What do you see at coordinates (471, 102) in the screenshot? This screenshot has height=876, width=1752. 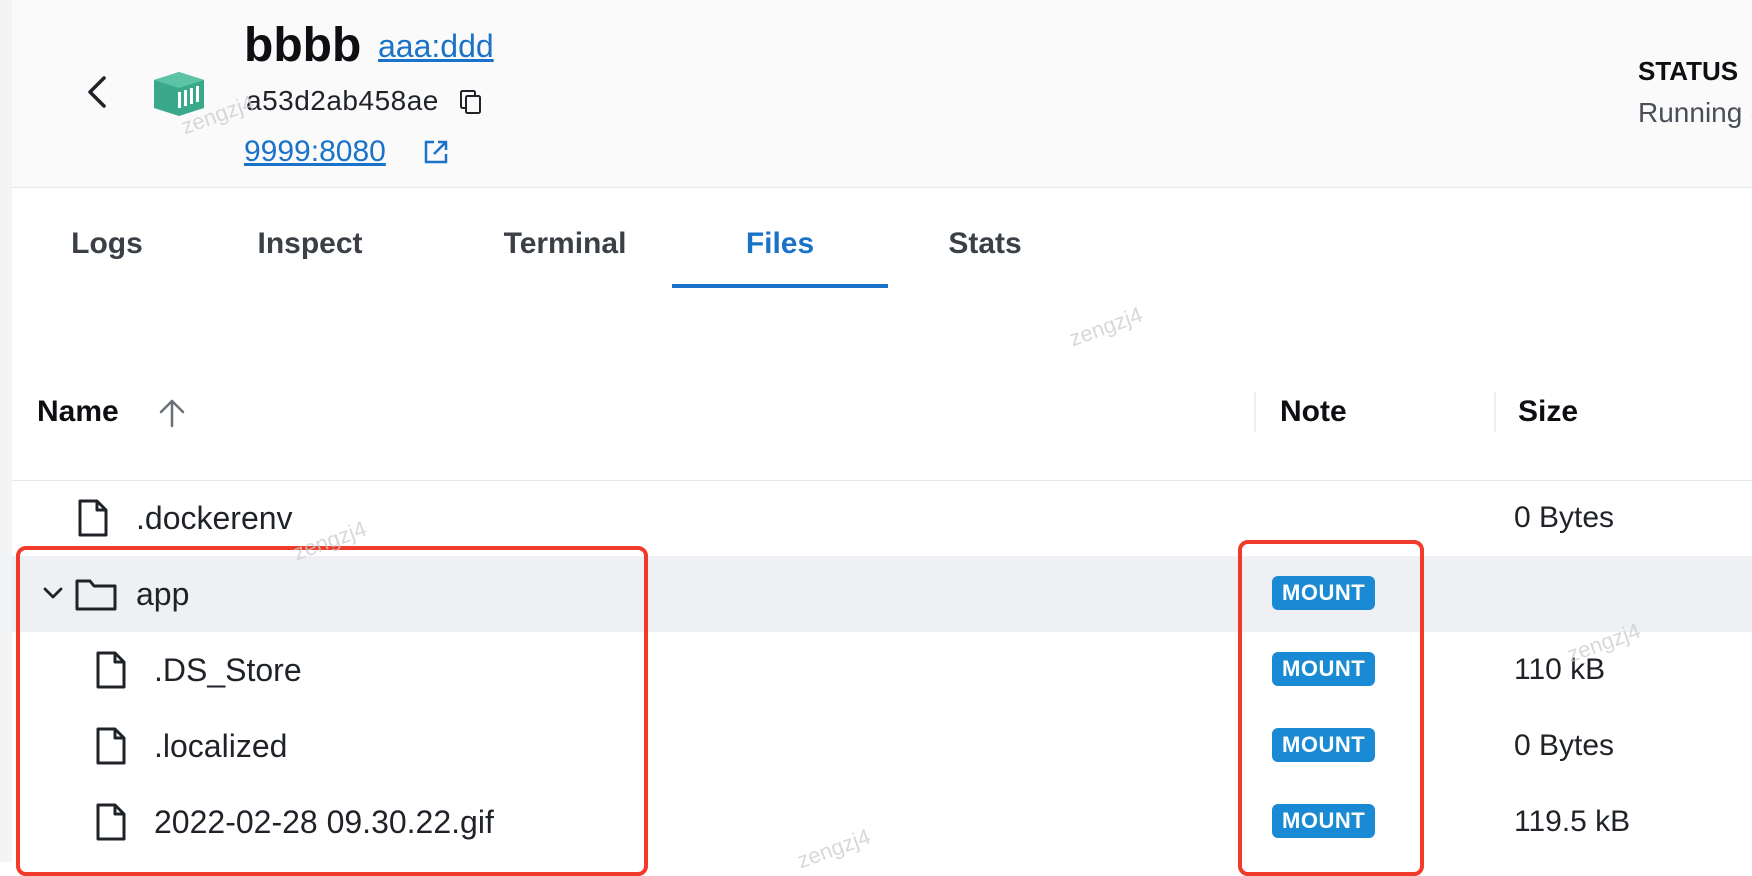 I see `copy-icon` at bounding box center [471, 102].